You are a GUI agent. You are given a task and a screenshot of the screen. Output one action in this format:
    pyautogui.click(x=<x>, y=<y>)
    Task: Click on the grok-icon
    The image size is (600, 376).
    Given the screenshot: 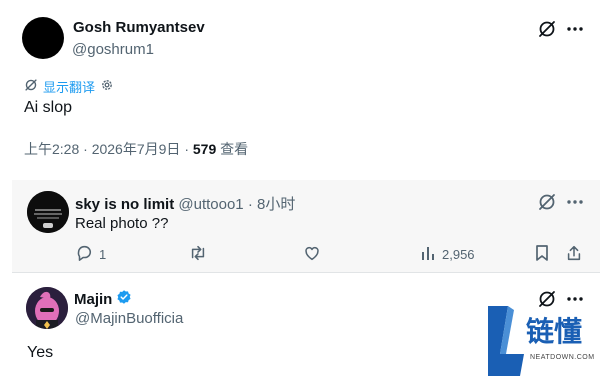 What is the action you would take?
    pyautogui.click(x=547, y=29)
    